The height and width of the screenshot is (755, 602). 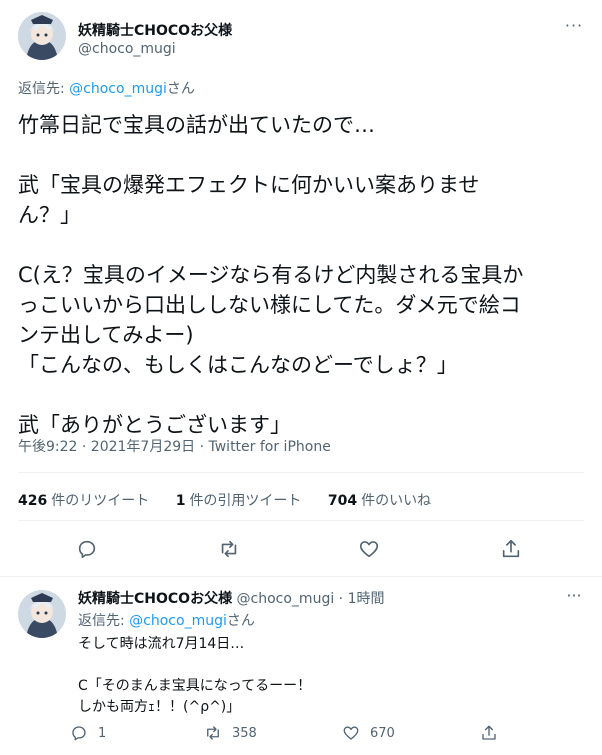 What do you see at coordinates (366, 599) in the screenshot?
I see `reply-time: 1時間` at bounding box center [366, 599].